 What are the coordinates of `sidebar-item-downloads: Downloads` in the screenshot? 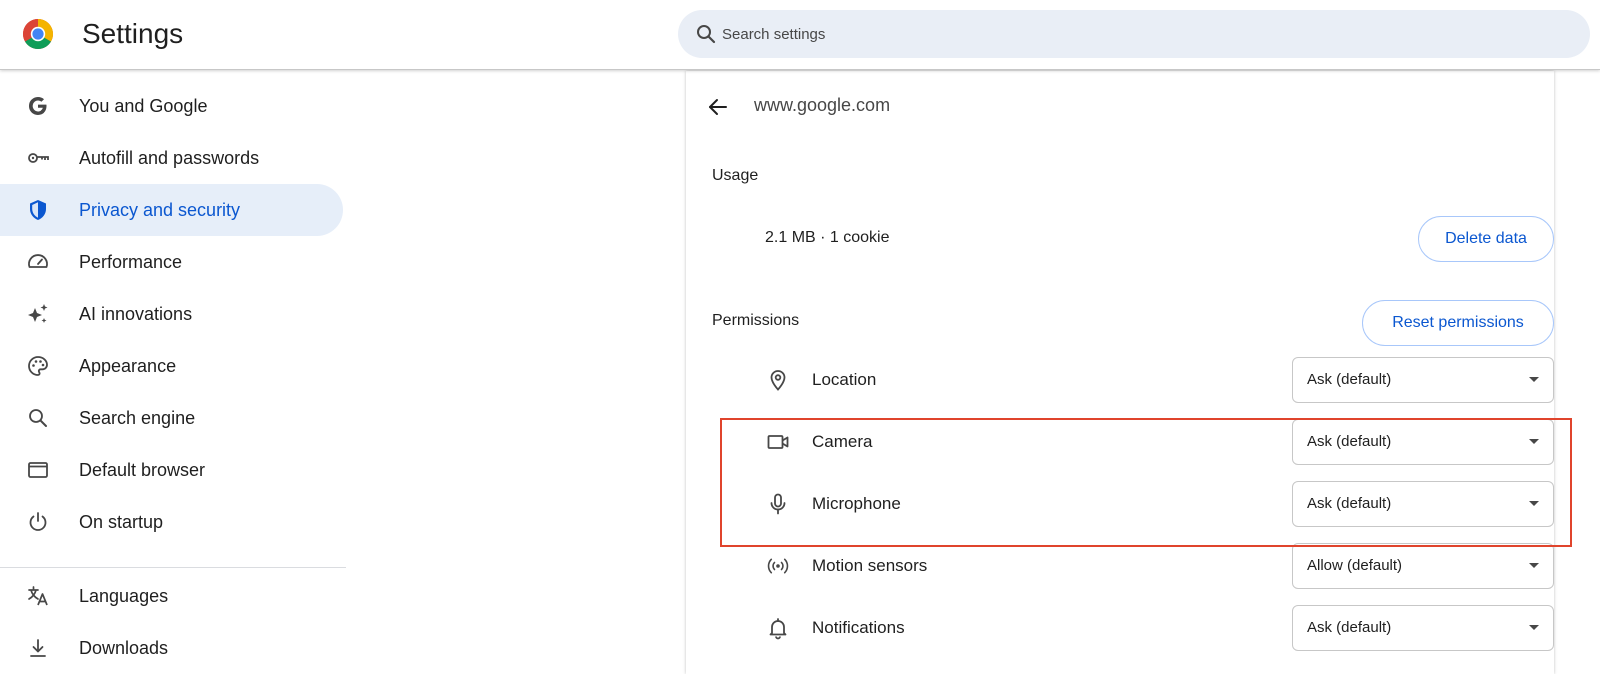 It's located at (171, 648).